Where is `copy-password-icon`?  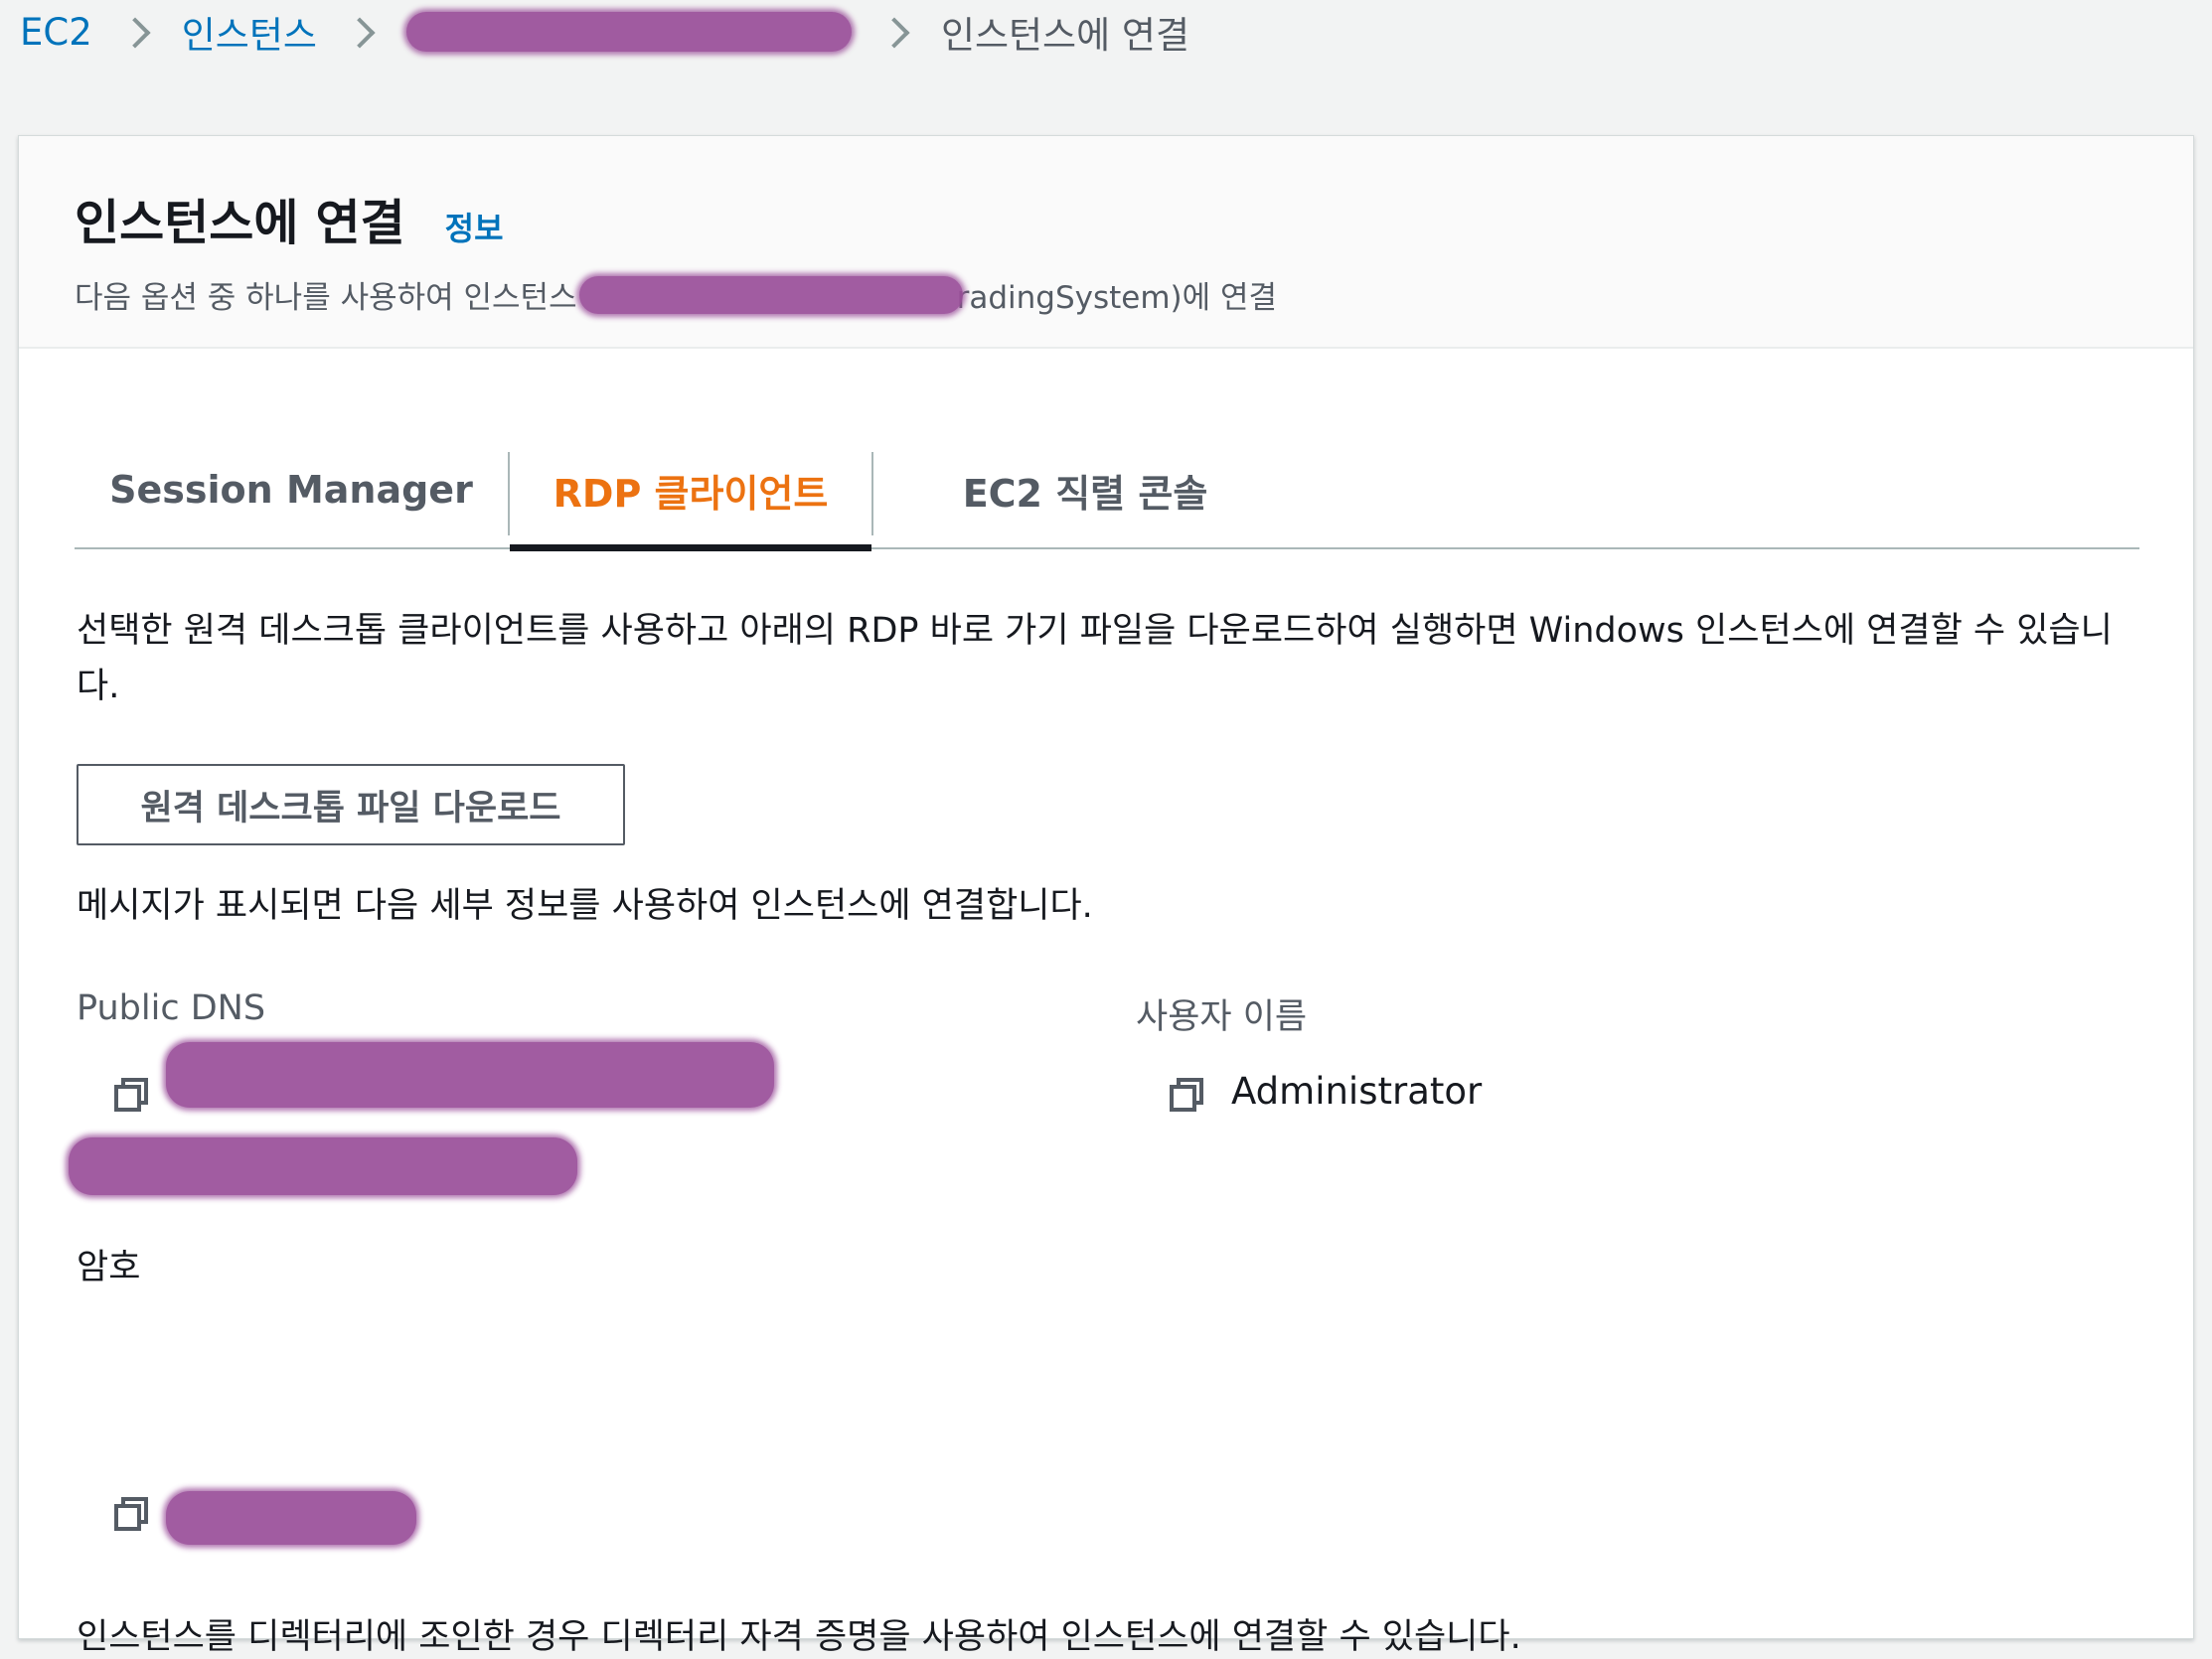 copy-password-icon is located at coordinates (131, 1514).